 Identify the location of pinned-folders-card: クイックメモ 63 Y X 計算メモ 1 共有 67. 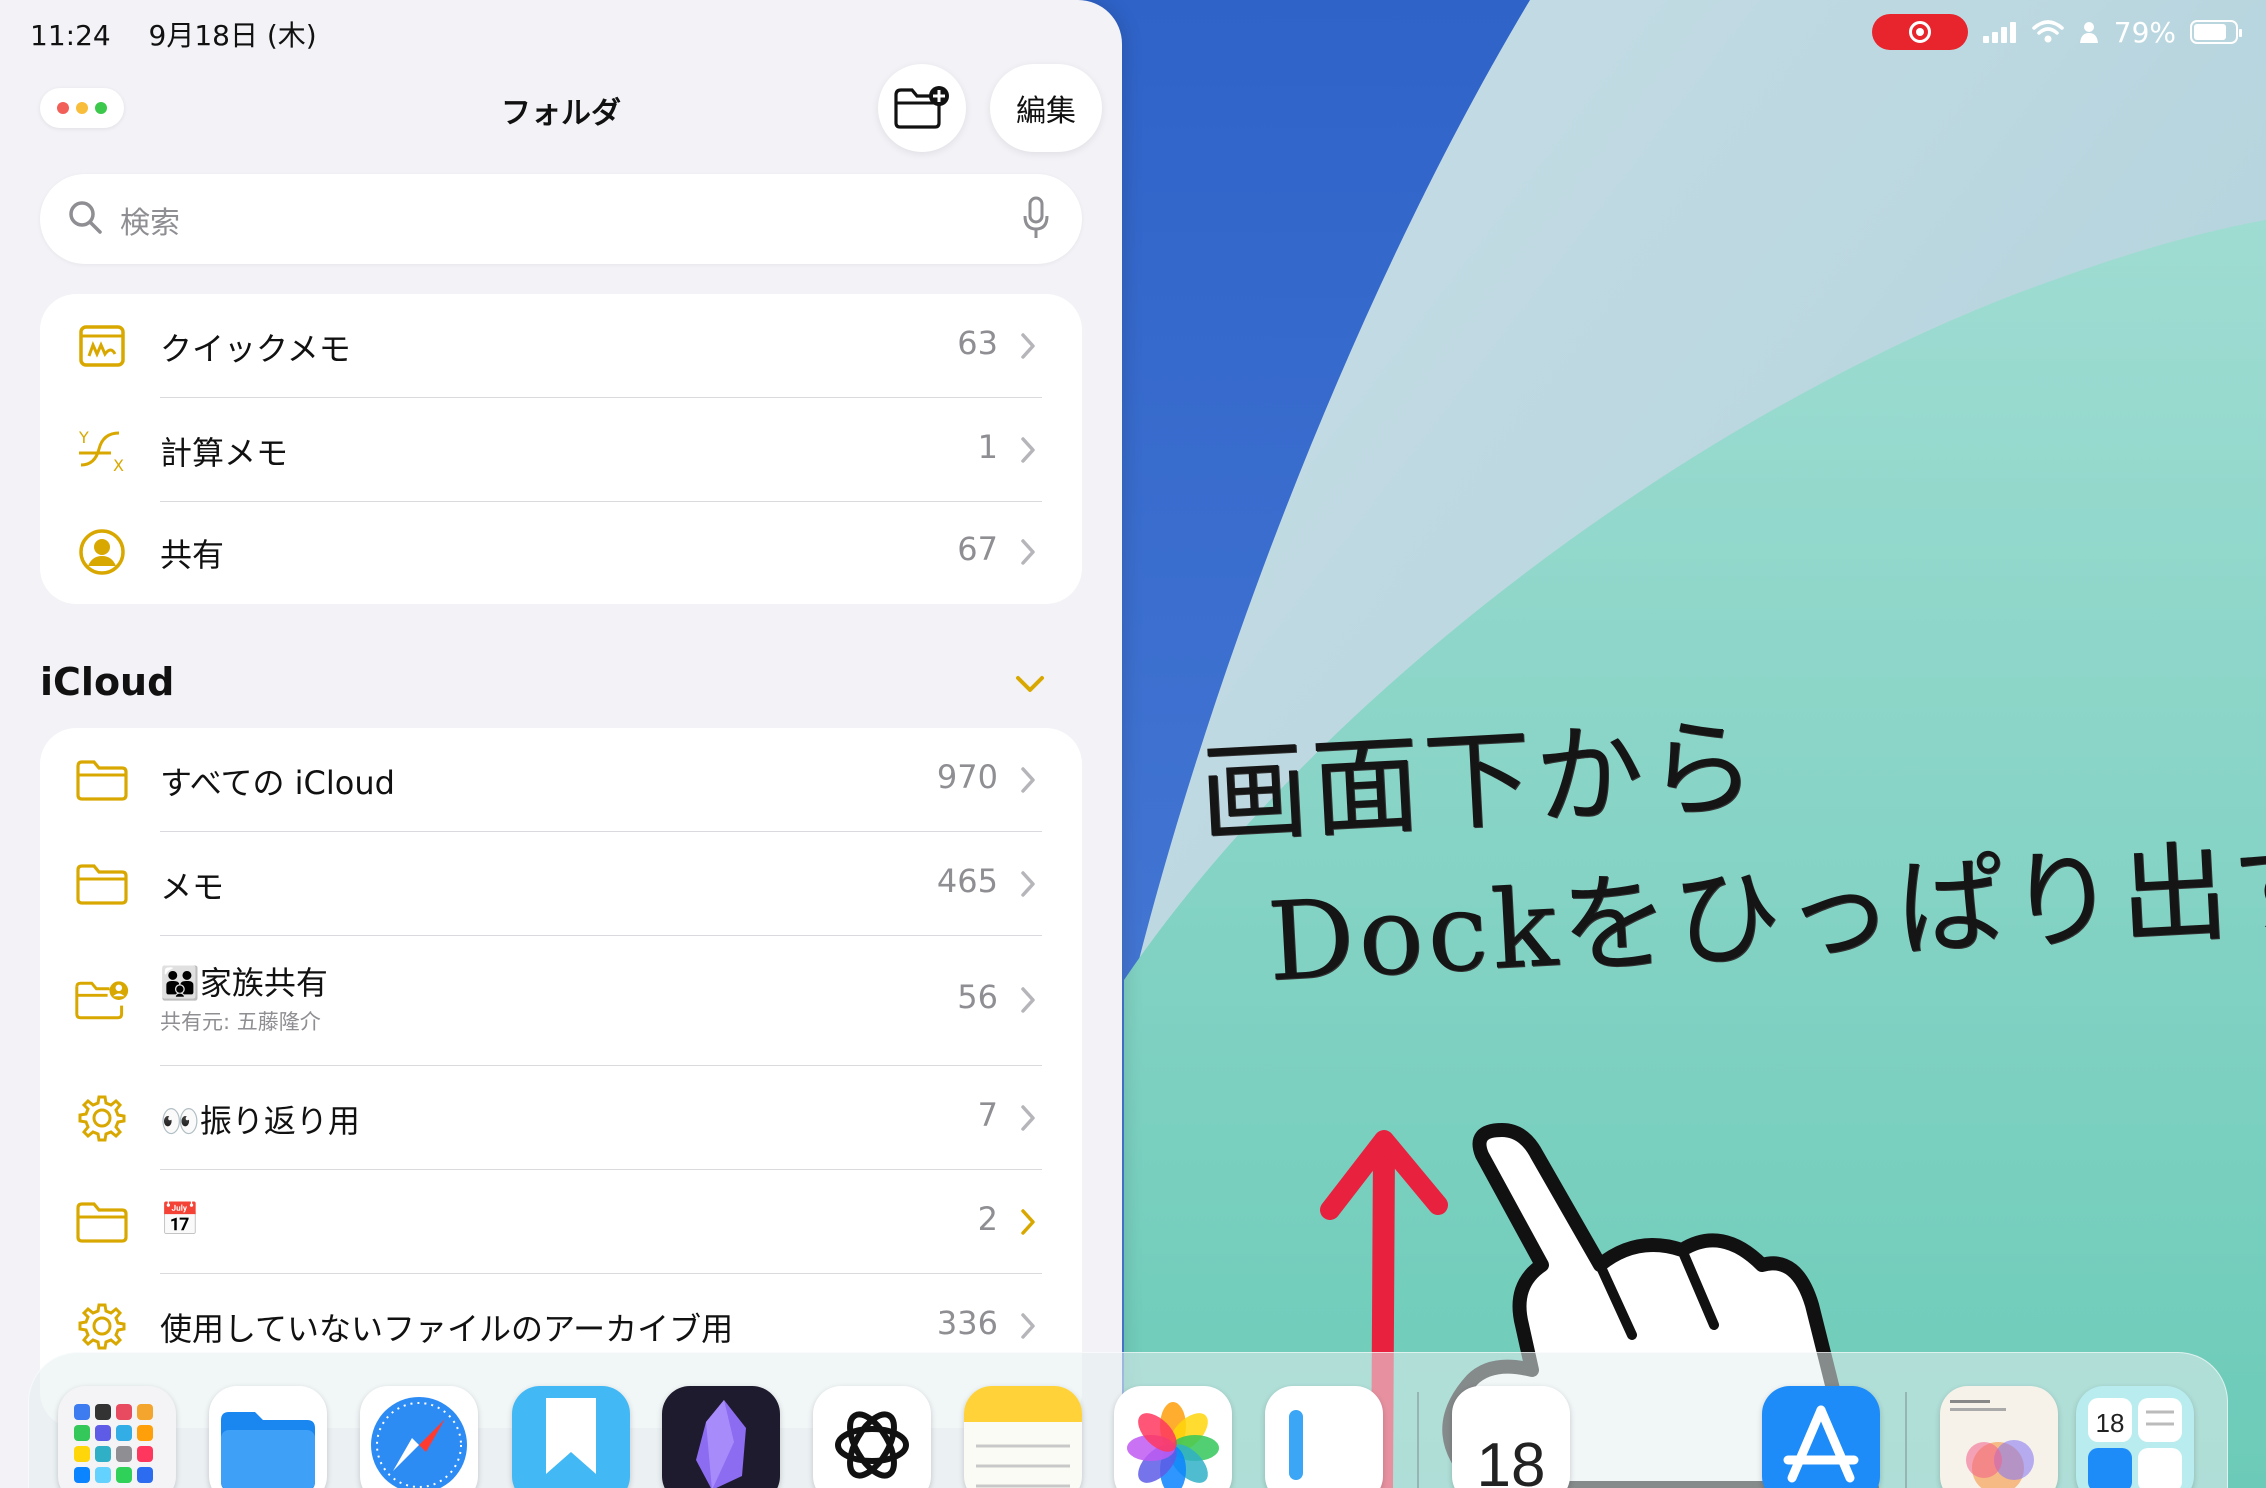
(561, 449).